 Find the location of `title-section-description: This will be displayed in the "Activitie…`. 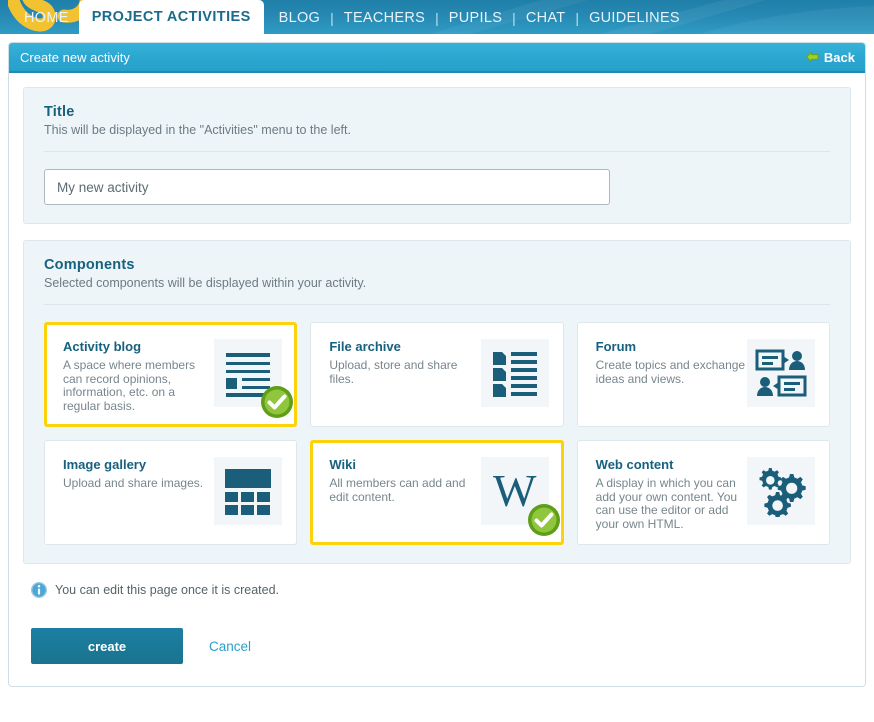

title-section-description: This will be displayed in the "Activitie… is located at coordinates (197, 130).